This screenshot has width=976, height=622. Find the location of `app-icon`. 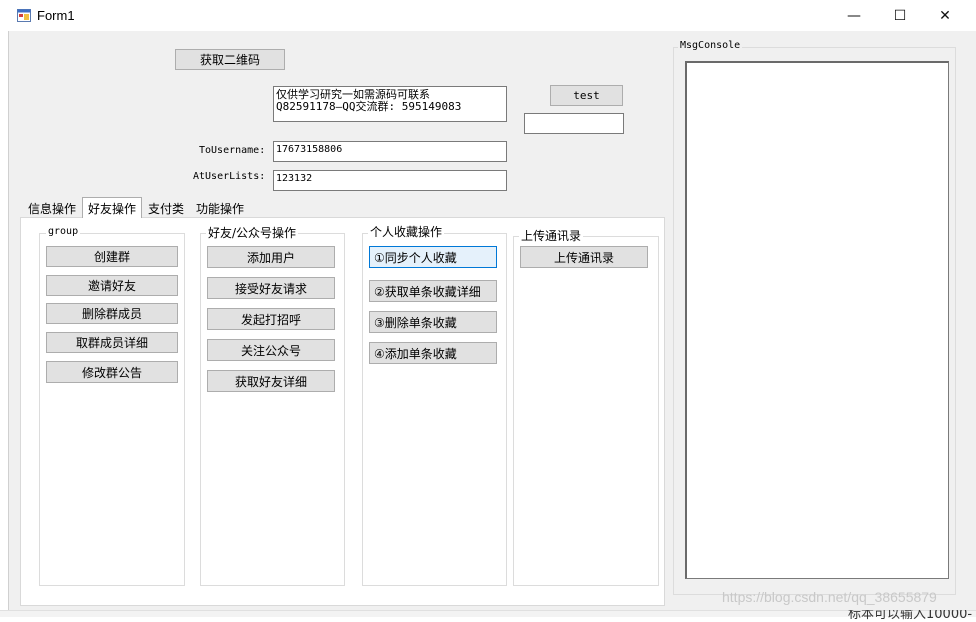

app-icon is located at coordinates (24, 15).